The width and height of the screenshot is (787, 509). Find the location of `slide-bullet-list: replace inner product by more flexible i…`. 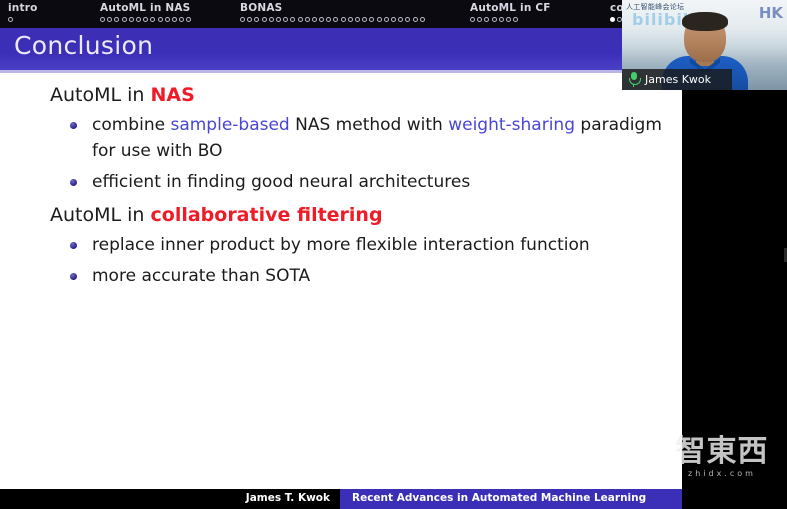

slide-bullet-list: replace inner product by more flexible i… is located at coordinates (341, 260).